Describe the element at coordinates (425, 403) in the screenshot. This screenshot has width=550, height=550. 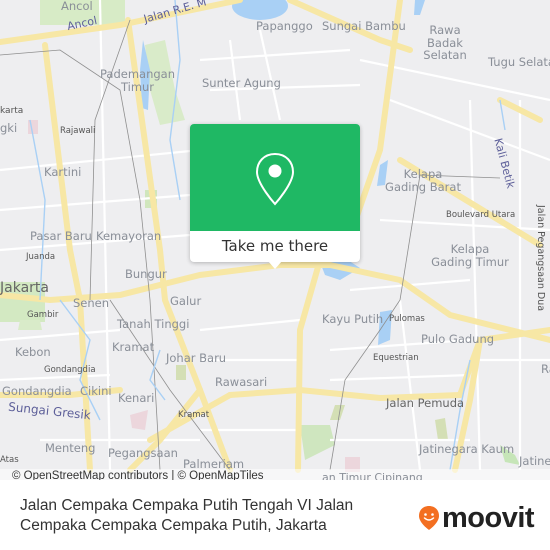
I see `map-label-jalan-pemuda: Jalan Pemuda` at that location.